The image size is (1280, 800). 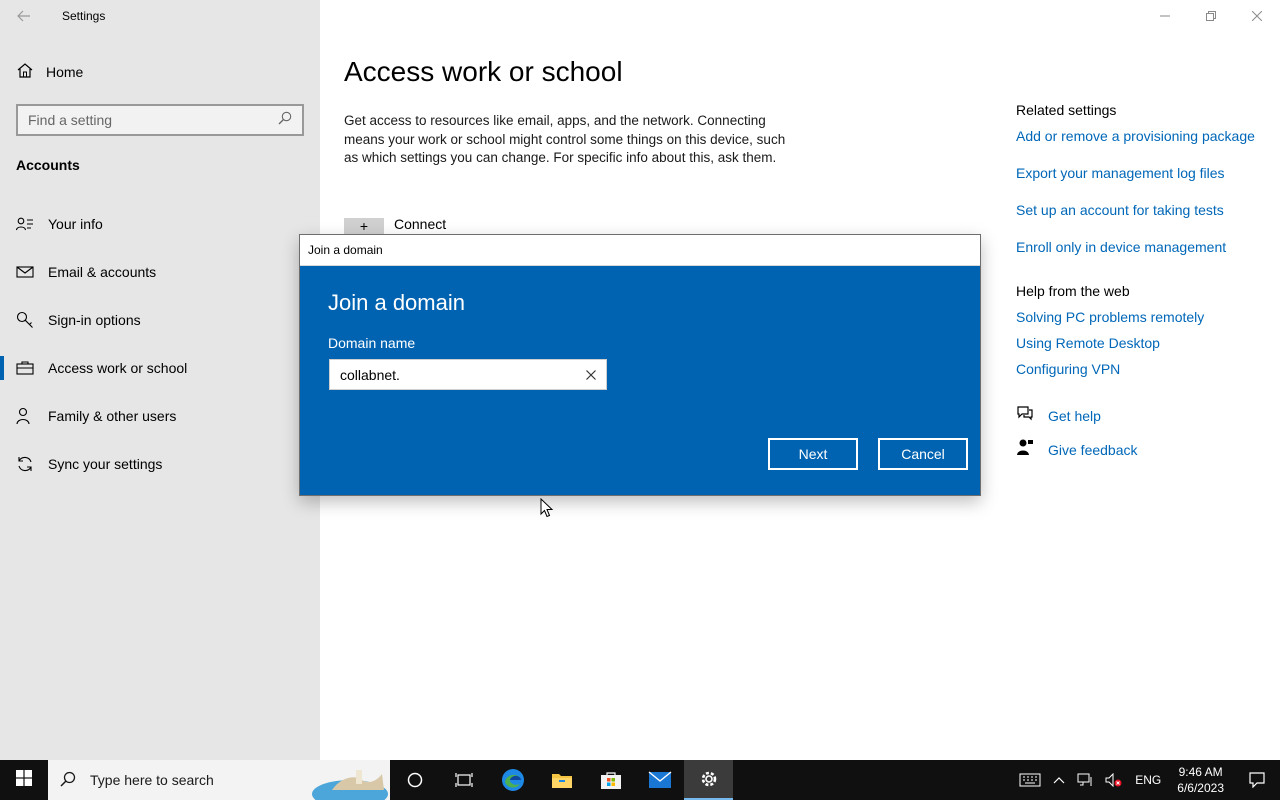 I want to click on chat-help-icon, so click(x=1025, y=415).